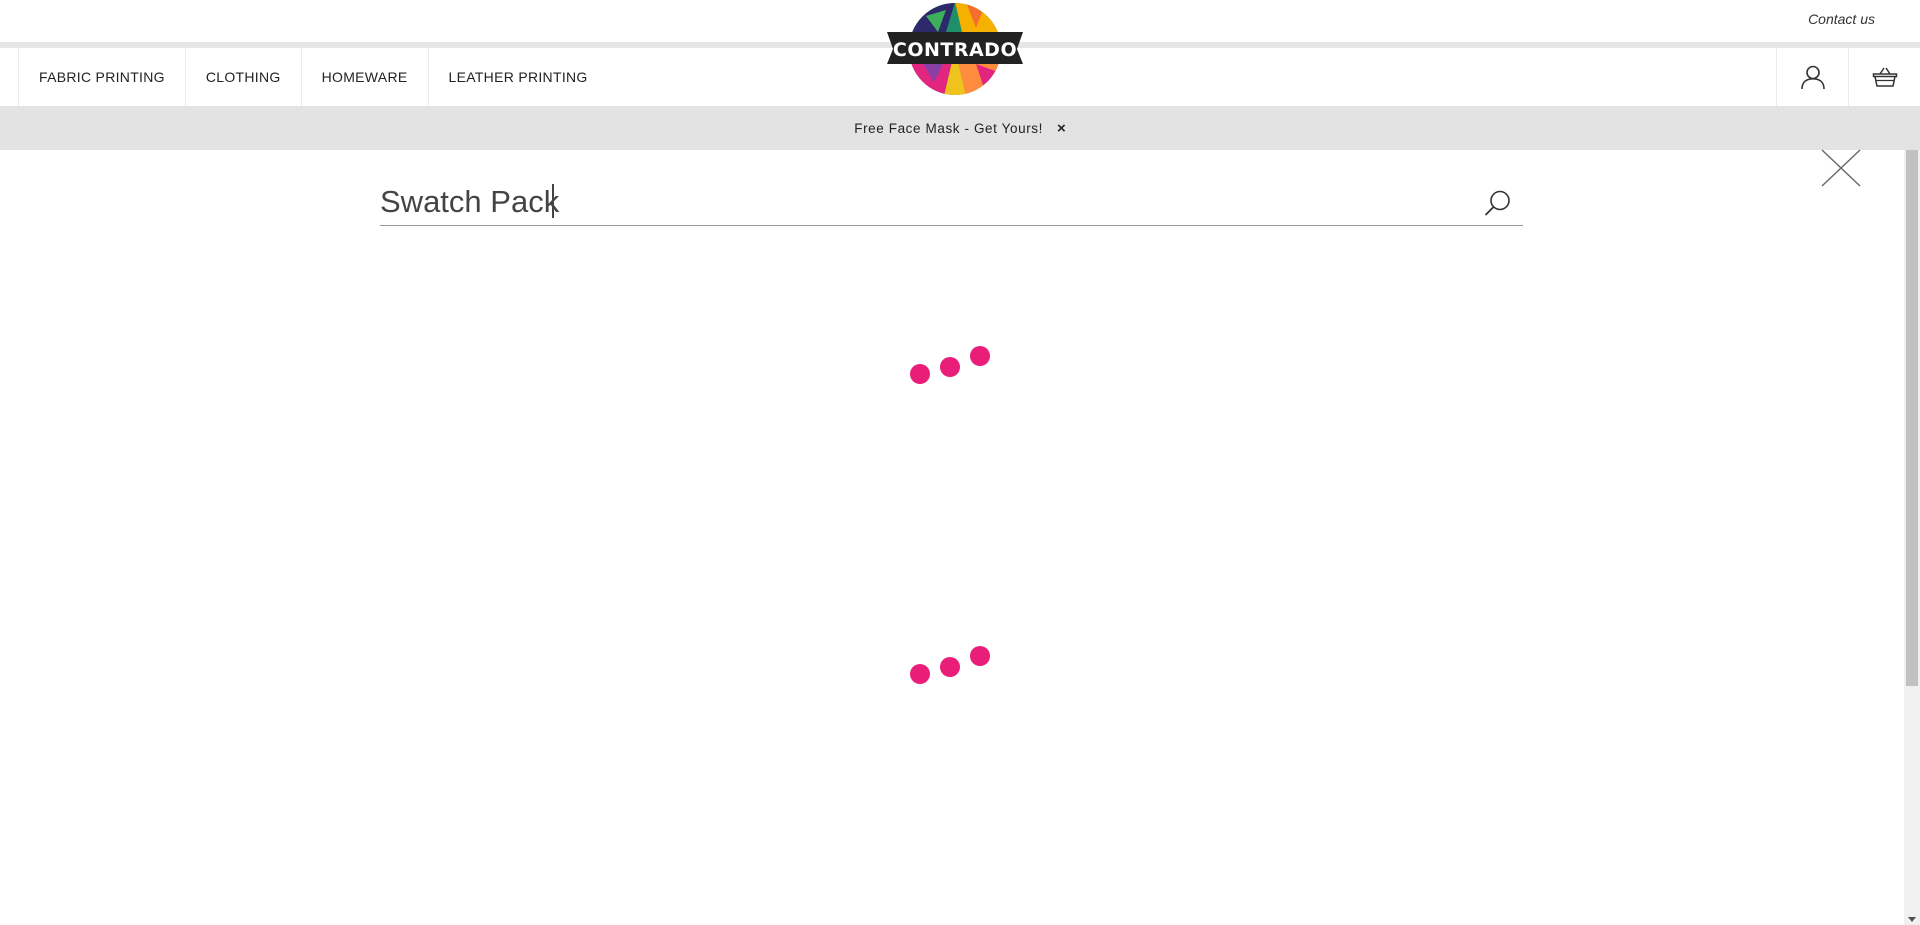 The width and height of the screenshot is (1920, 925). What do you see at coordinates (1498, 203) in the screenshot?
I see `search-icon` at bounding box center [1498, 203].